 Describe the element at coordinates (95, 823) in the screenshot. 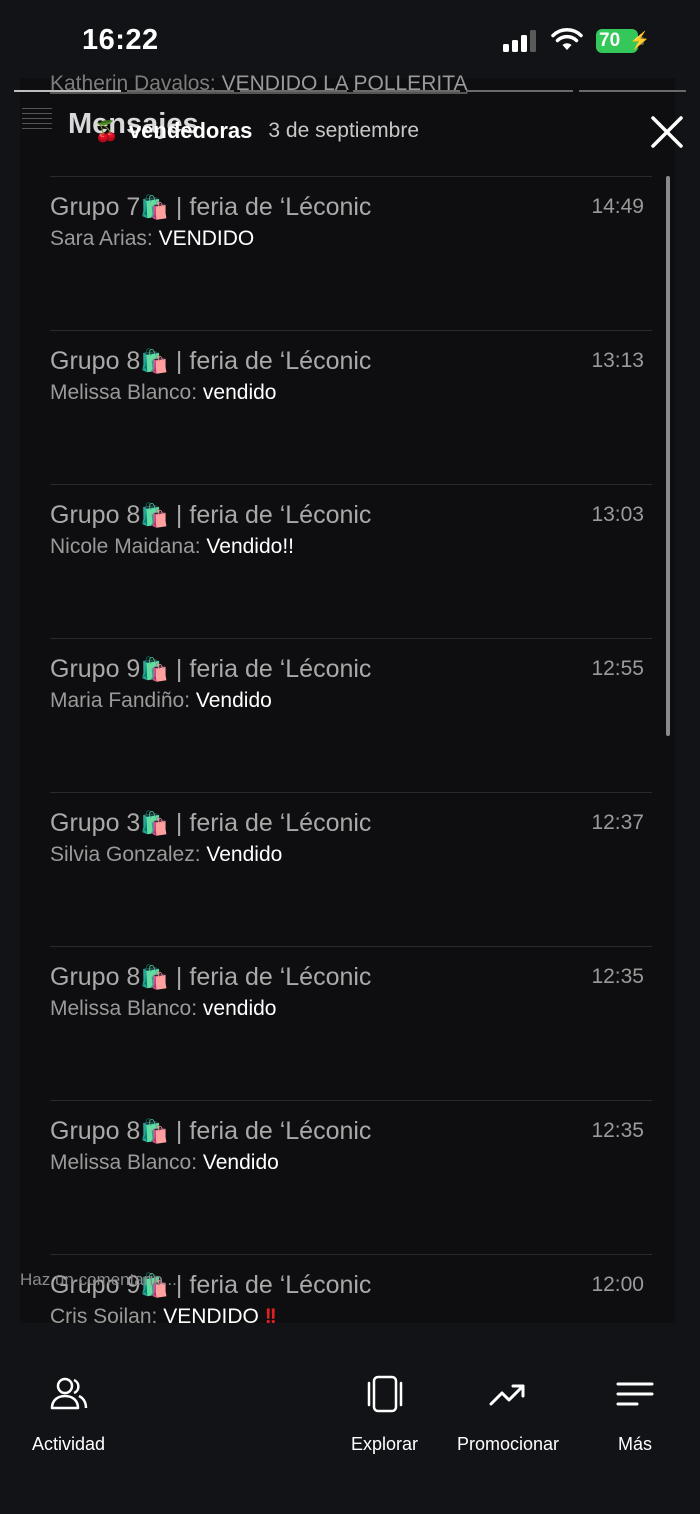

I see `group-label: Grupo 3` at that location.